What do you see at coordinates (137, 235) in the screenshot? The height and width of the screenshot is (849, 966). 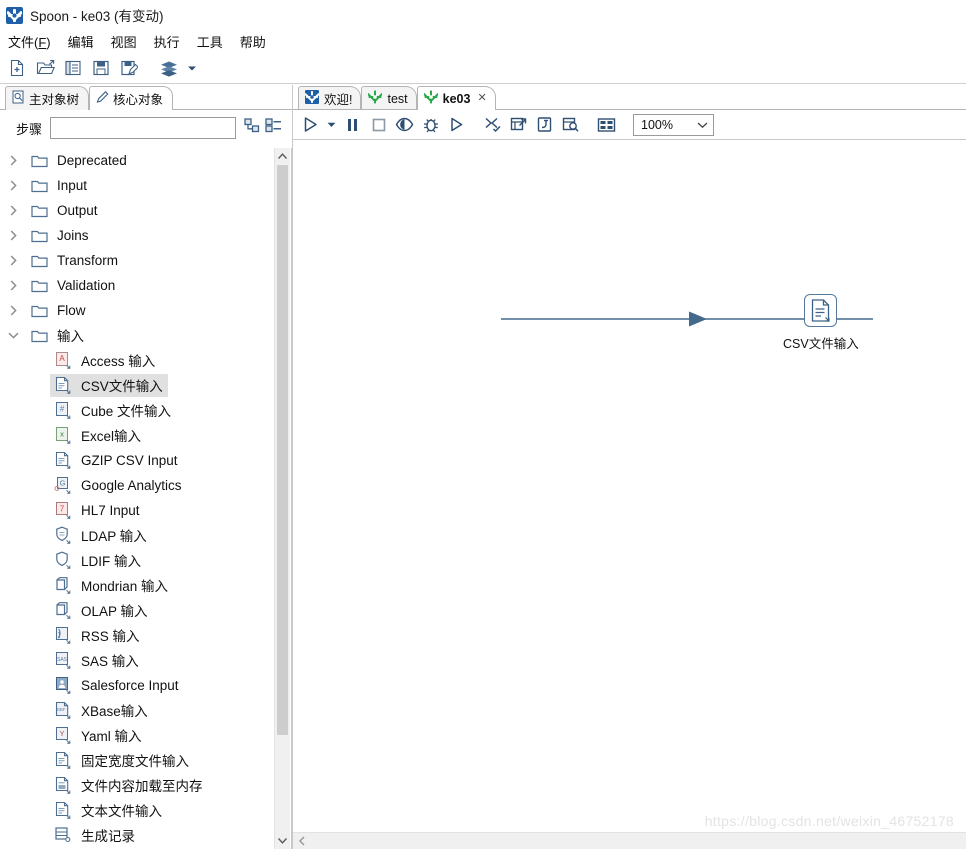 I see `tree-folder-3: Joins` at bounding box center [137, 235].